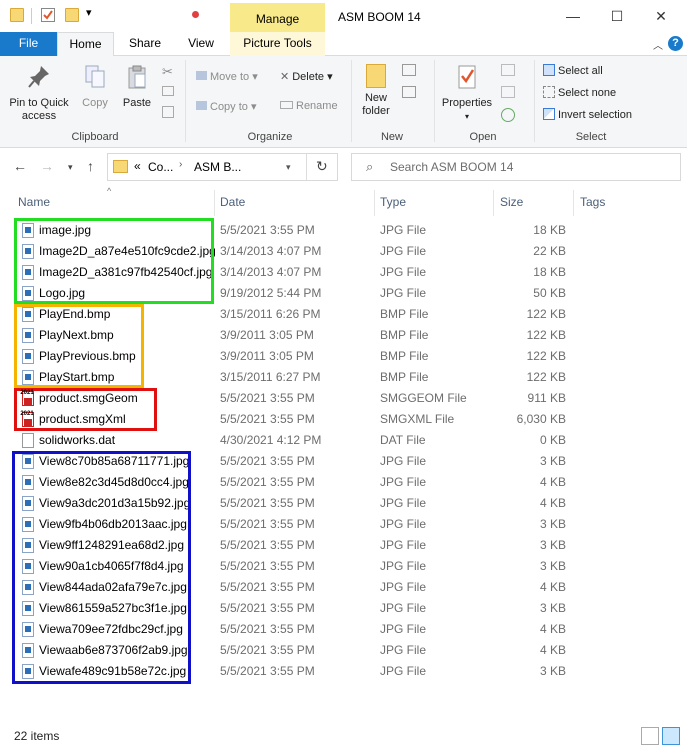 The width and height of the screenshot is (687, 747). What do you see at coordinates (167, 72) in the screenshot?
I see `cut-icon: ✂` at bounding box center [167, 72].